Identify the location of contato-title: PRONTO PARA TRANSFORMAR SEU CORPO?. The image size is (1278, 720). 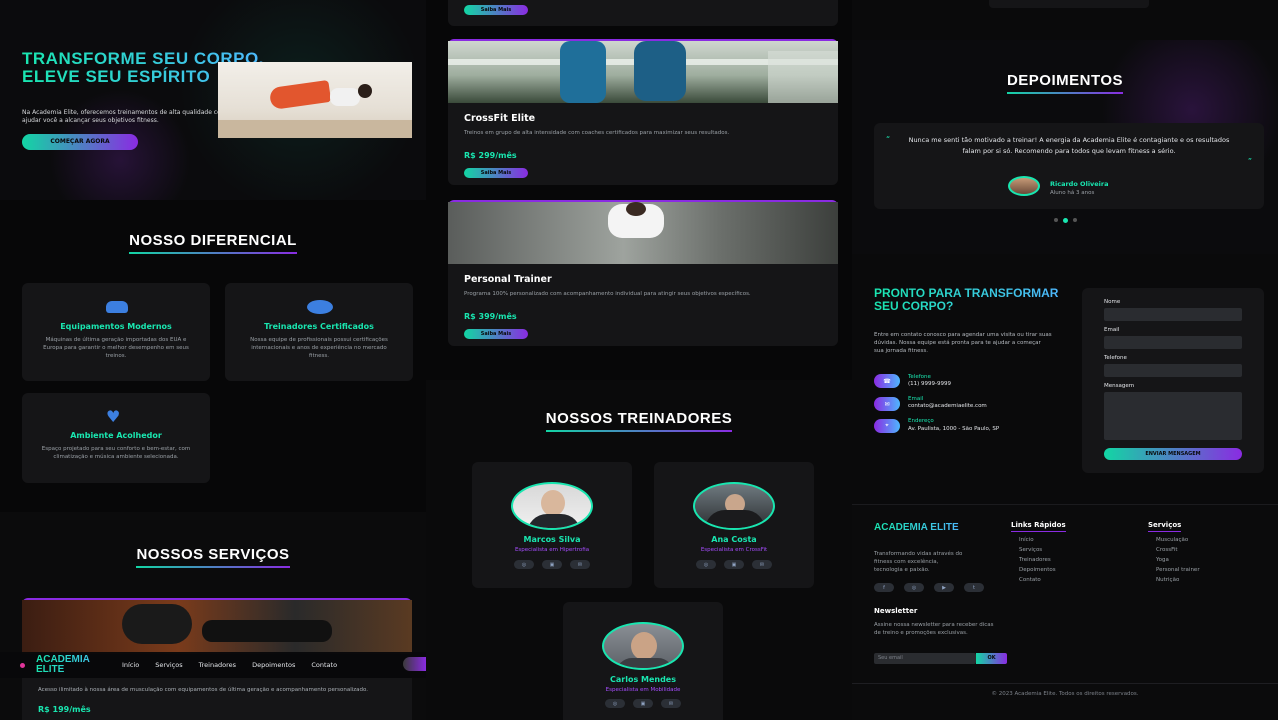
(969, 300).